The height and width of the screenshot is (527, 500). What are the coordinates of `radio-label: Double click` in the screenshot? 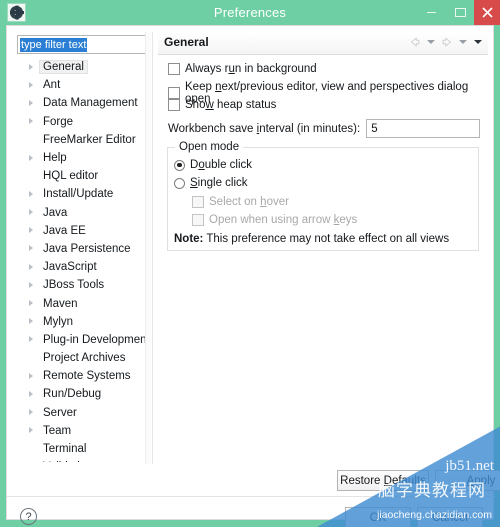 It's located at (221, 165).